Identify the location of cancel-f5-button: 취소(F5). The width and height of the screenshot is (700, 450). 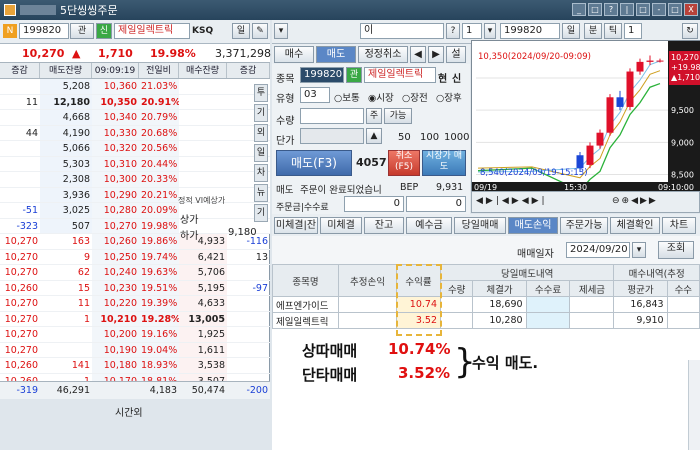
(404, 163).